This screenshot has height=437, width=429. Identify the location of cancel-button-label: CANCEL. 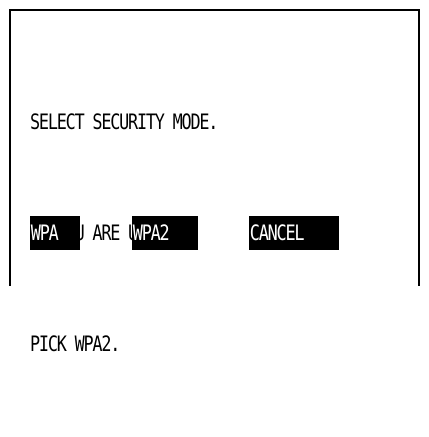
(277, 233).